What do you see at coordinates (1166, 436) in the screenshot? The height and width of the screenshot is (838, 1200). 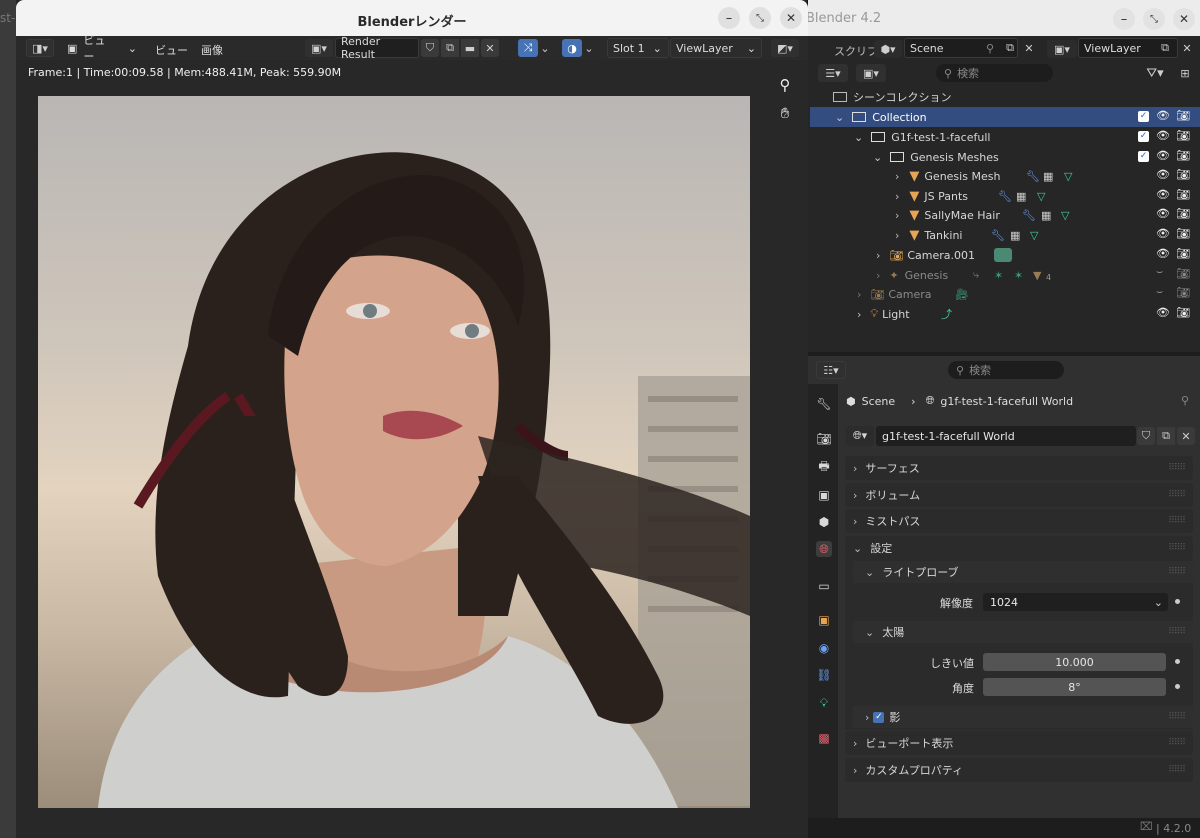 I see `new-world-icon: ⧉` at bounding box center [1166, 436].